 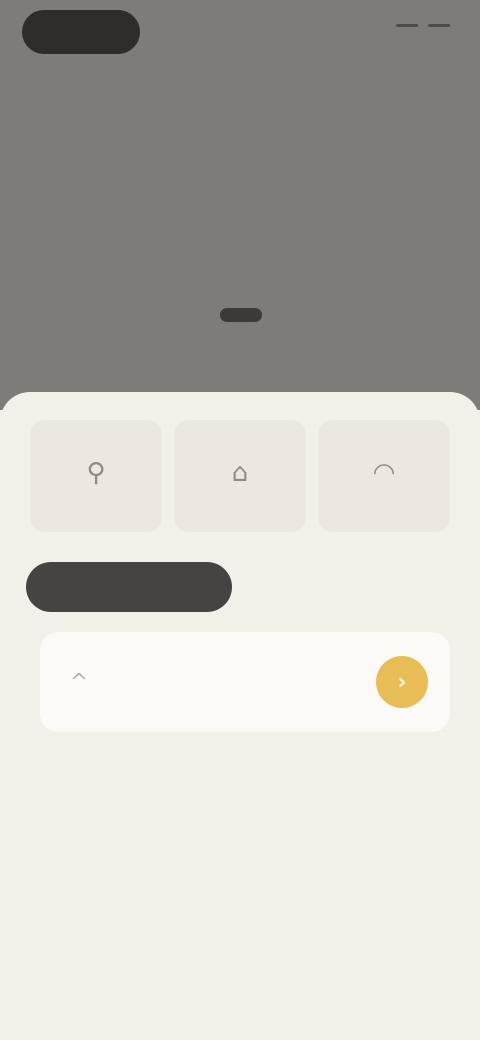 I want to click on hero-indicator, so click(x=241, y=315).